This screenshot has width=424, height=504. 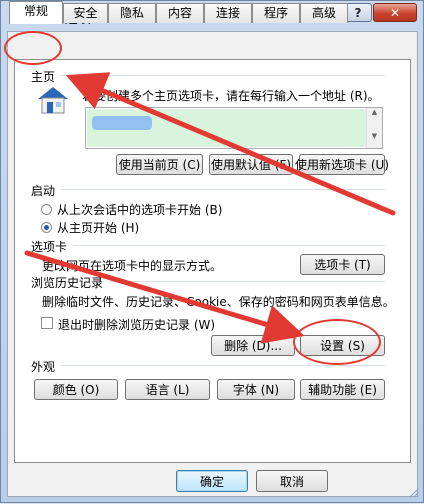 What do you see at coordinates (231, 96) in the screenshot?
I see `home-description: 若要创建多个主页选项卡，请在每行输入一个地址 (R)。` at bounding box center [231, 96].